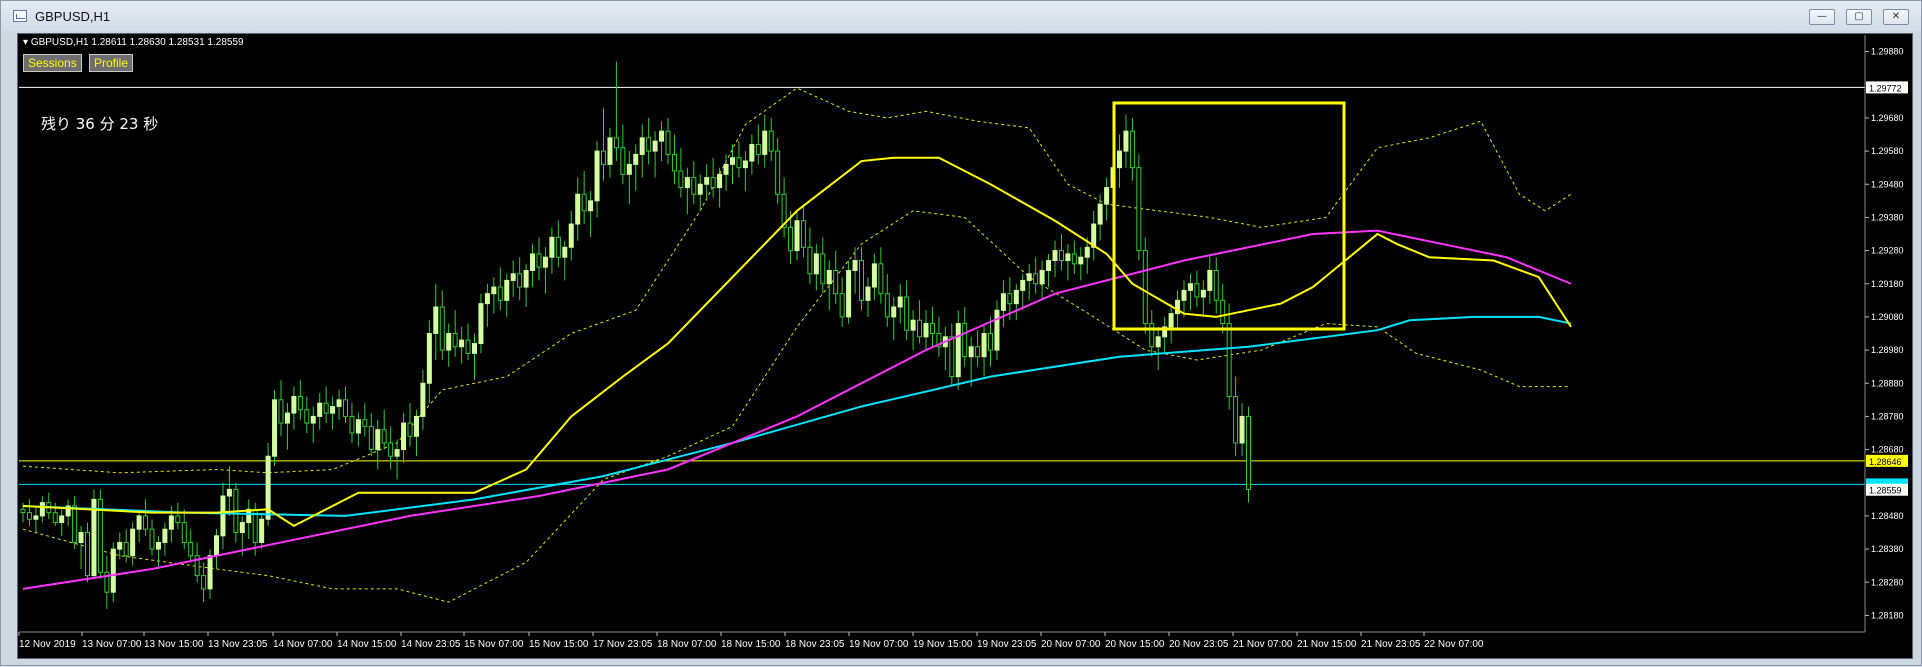 The image size is (1922, 667). What do you see at coordinates (1887, 383) in the screenshot?
I see `y-tick-label: 1.28880` at bounding box center [1887, 383].